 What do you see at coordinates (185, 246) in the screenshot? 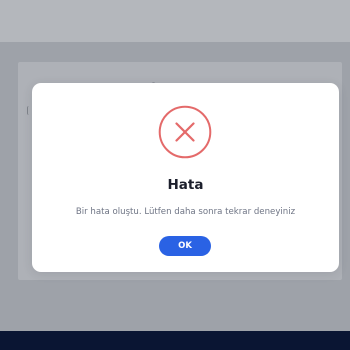
I see `ok-button: OK` at bounding box center [185, 246].